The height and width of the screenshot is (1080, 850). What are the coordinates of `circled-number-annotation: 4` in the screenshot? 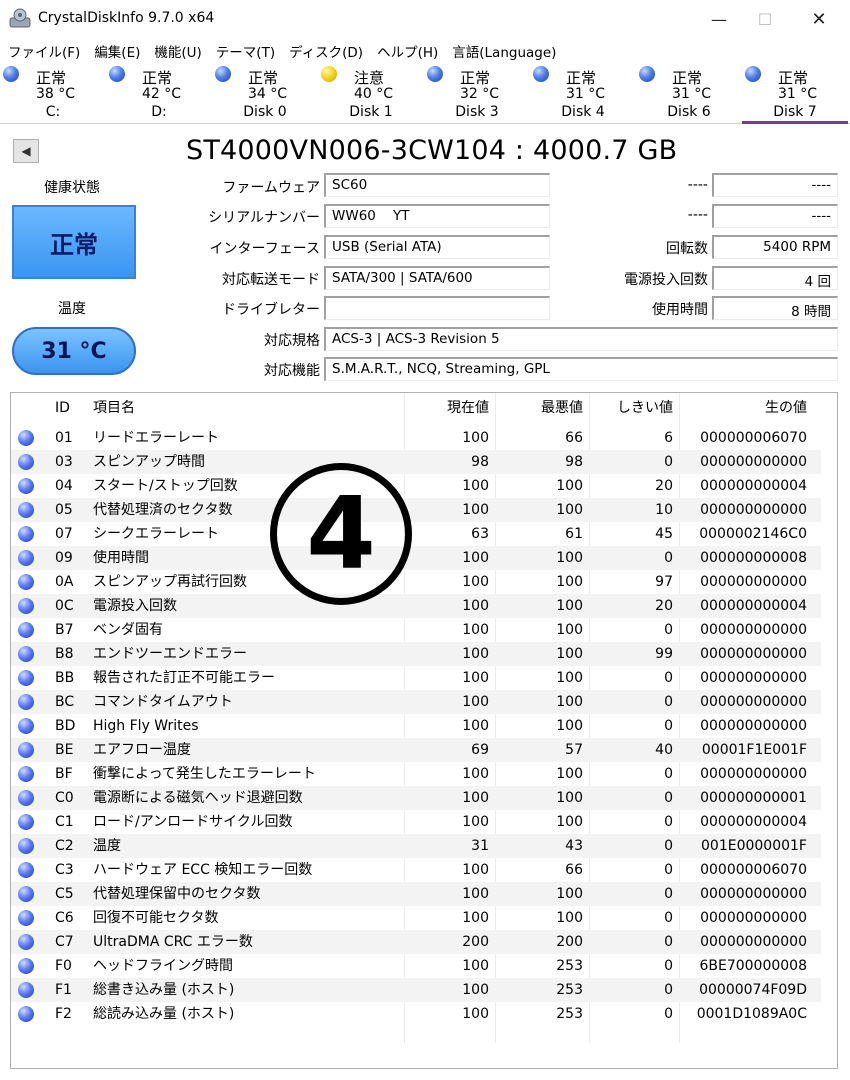 It's located at (341, 534).